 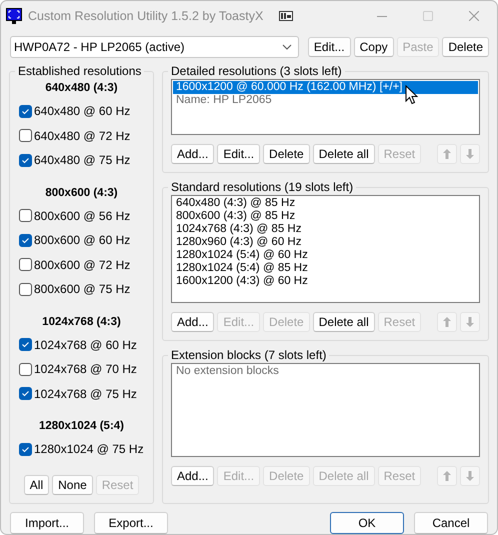 I want to click on list-row: 1600x1200 @ 60.000 Hz (162.00 MHz) [+/+], so click(x=325, y=87).